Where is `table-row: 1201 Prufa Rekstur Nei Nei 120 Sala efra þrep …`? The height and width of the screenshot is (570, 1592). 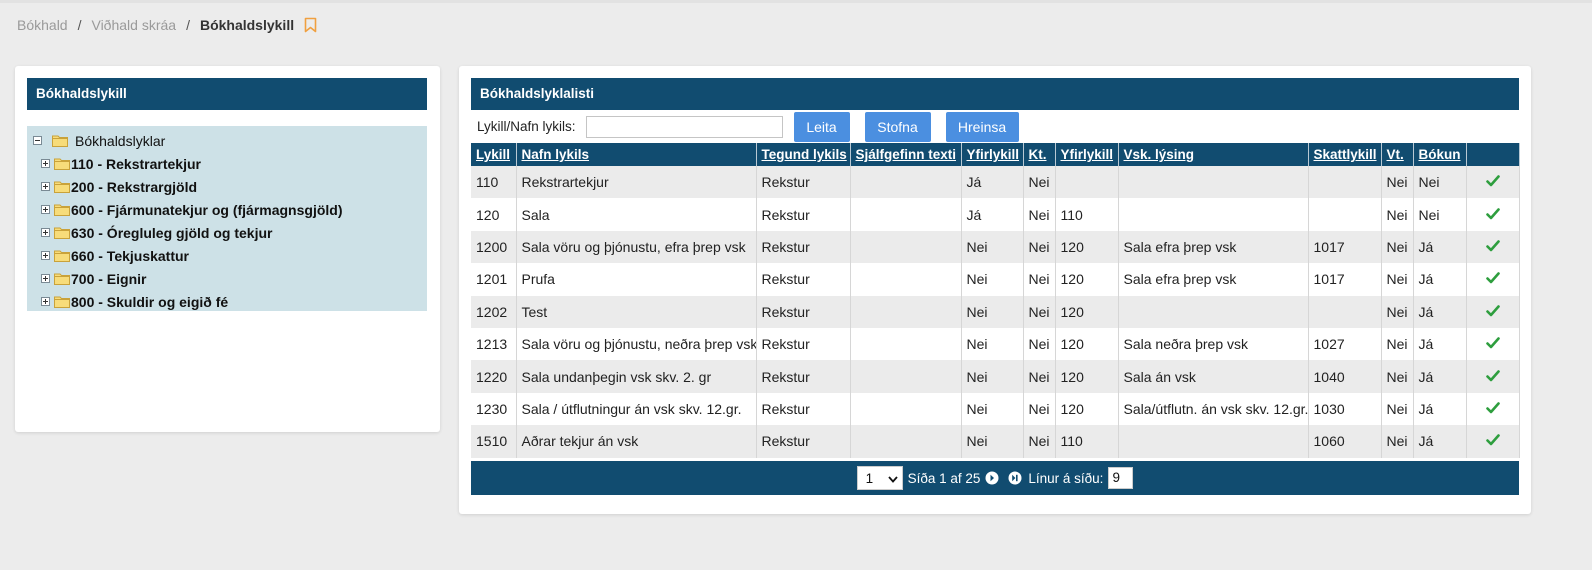 table-row: 1201 Prufa Rekstur Nei Nei 120 Sala efra þrep … is located at coordinates (995, 279).